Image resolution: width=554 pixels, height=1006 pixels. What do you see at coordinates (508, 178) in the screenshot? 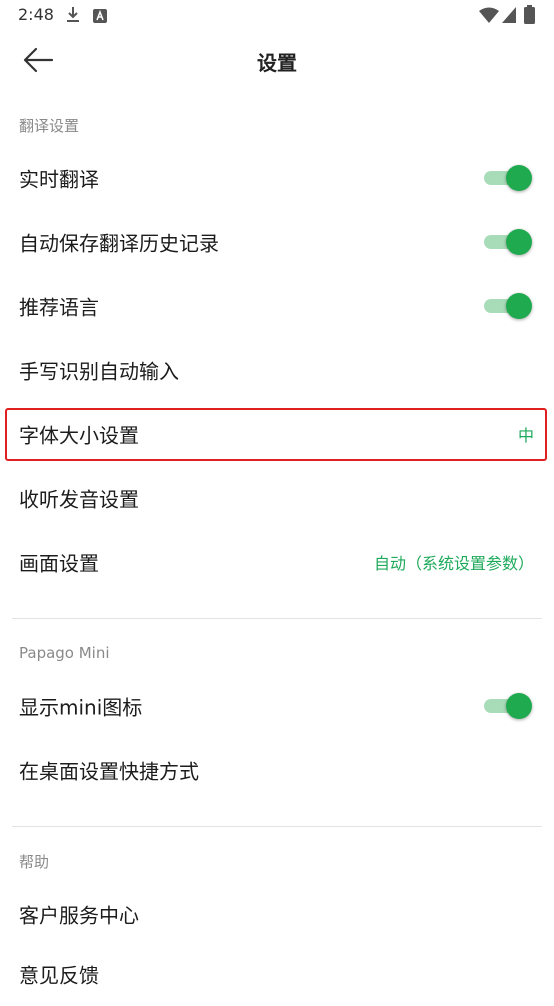
I see `realtime-translation-toggle` at bounding box center [508, 178].